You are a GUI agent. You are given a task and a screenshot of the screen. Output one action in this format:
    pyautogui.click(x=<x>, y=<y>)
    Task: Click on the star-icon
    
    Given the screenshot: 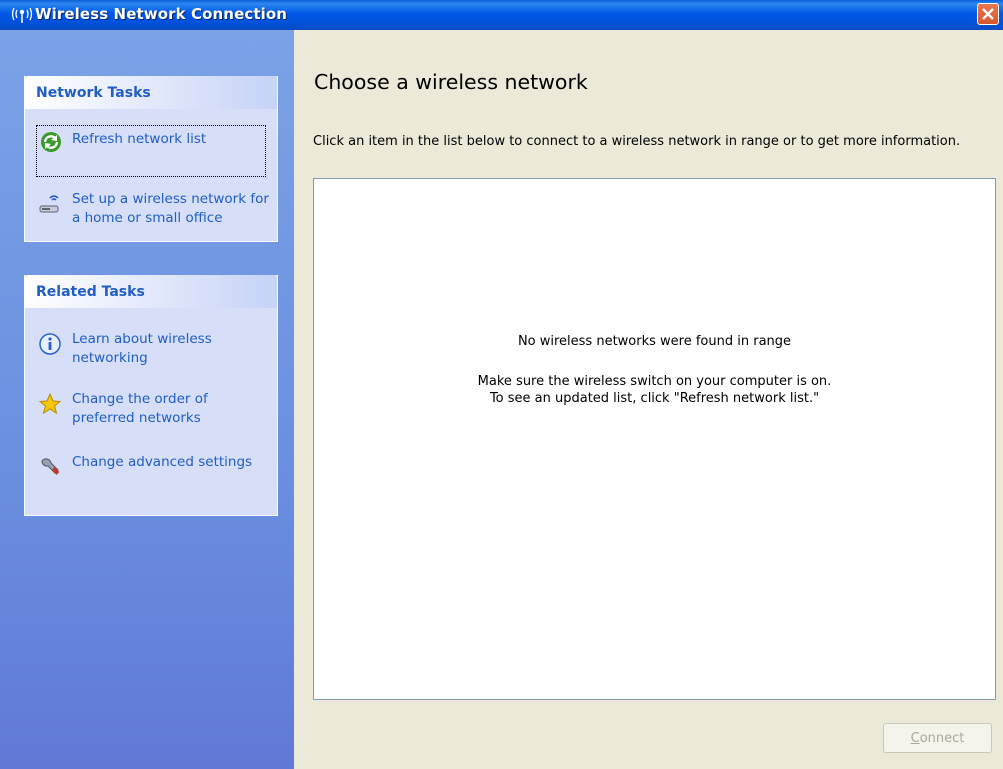 What is the action you would take?
    pyautogui.click(x=50, y=403)
    